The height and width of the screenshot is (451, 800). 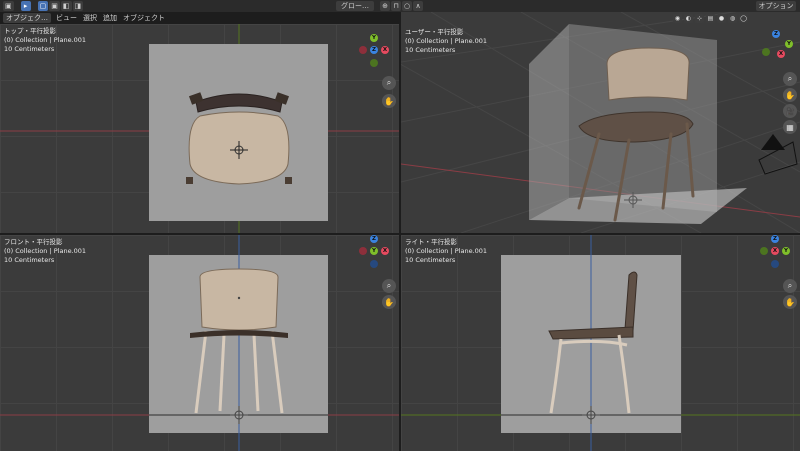 What do you see at coordinates (54, 6) in the screenshot?
I see `select-extend-icon: ▣` at bounding box center [54, 6].